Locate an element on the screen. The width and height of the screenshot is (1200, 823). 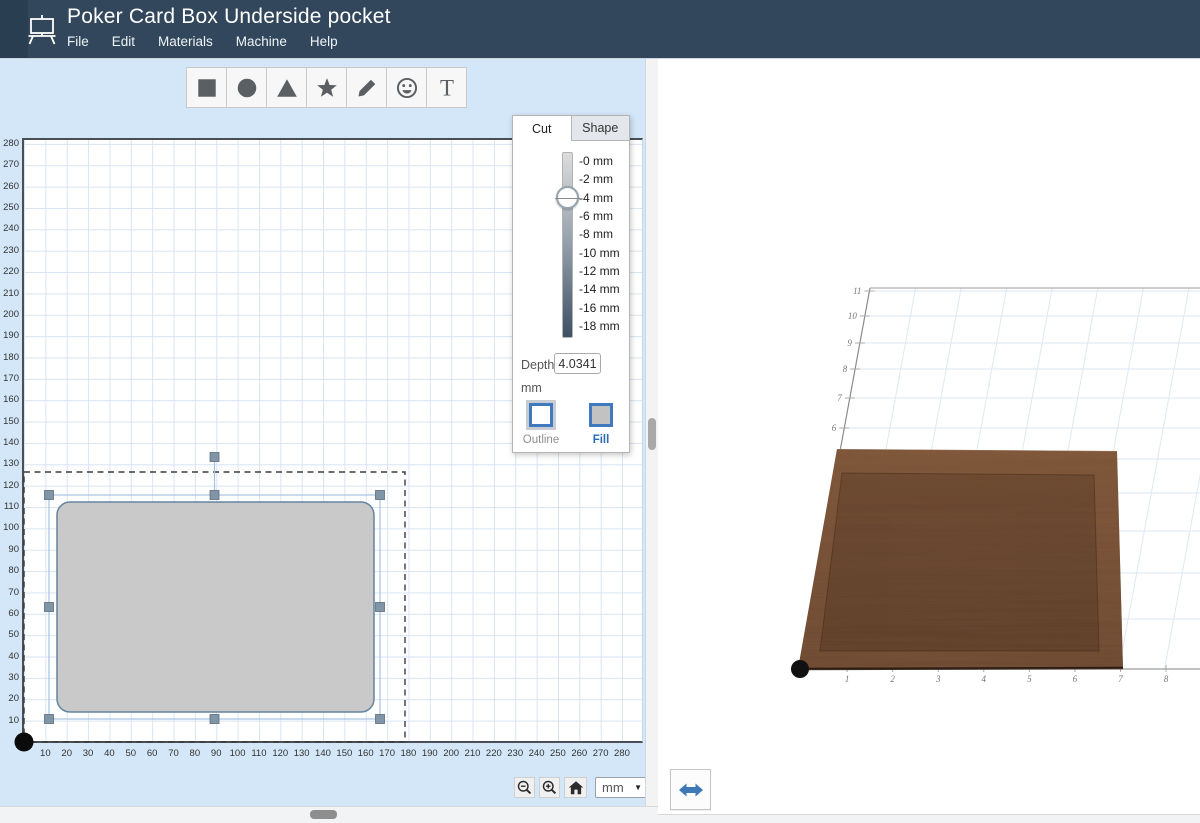
ruler-x-label: 90 is located at coordinates (216, 753).